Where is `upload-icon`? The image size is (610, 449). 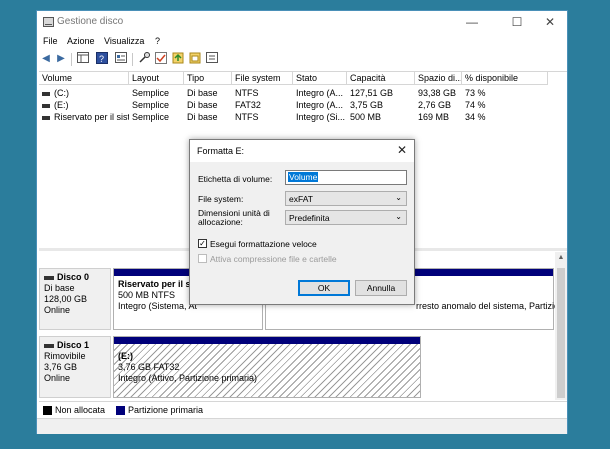 upload-icon is located at coordinates (178, 59).